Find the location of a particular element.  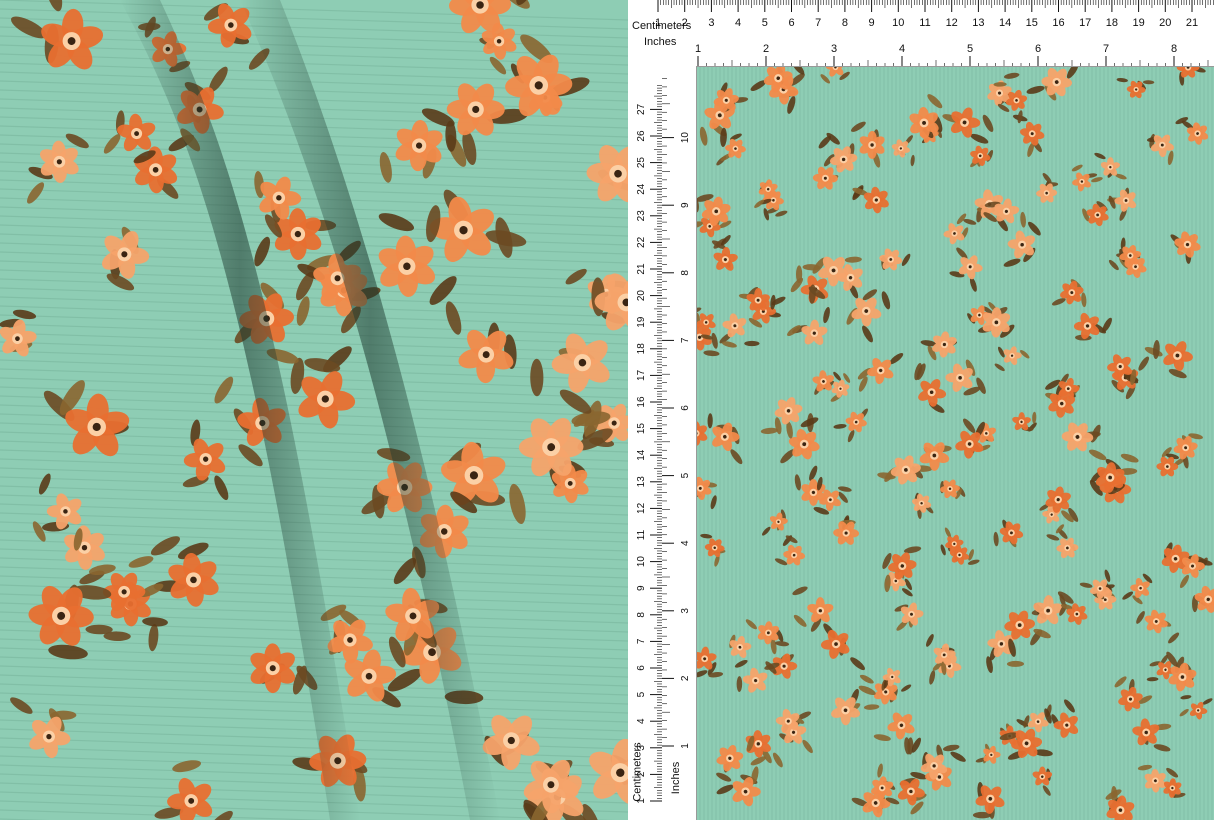

ruler-tick-label: 23 is located at coordinates (641, 216).